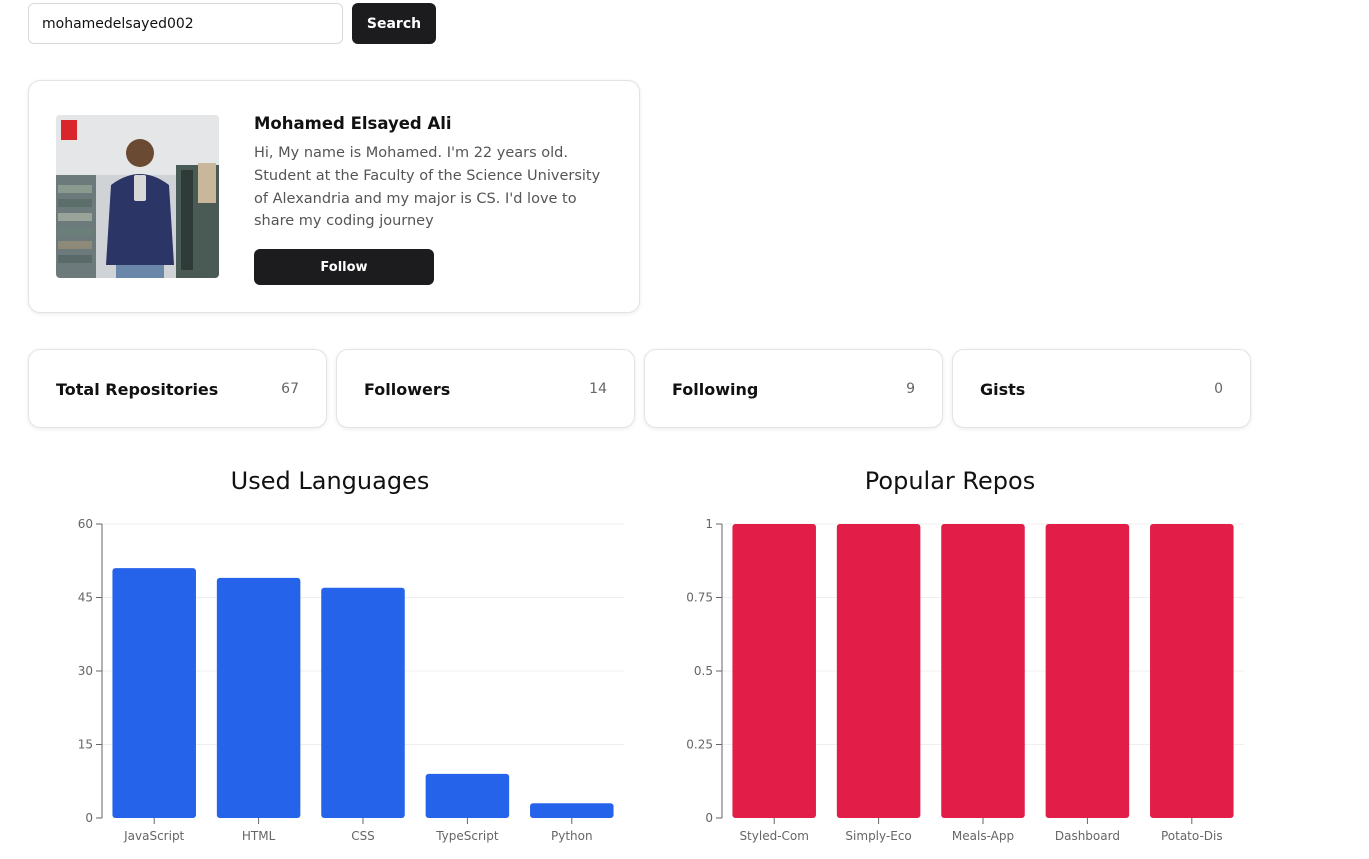 Image resolution: width=1369 pixels, height=859 pixels. Describe the element at coordinates (394, 23) in the screenshot. I see `search-button: Search` at that location.